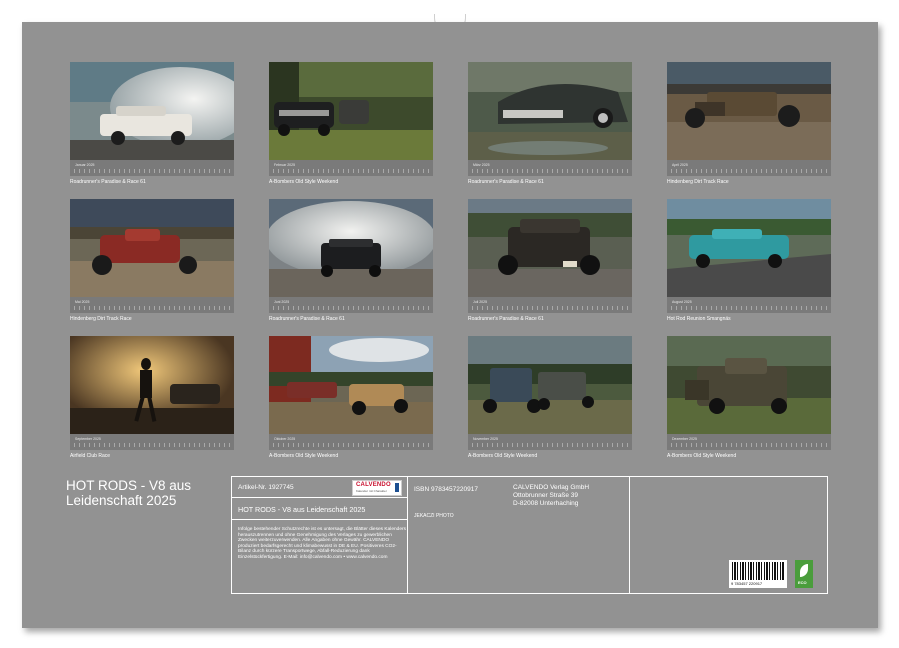 This screenshot has height=648, width=899. What do you see at coordinates (747, 583) in the screenshot?
I see `barcode-number: 9 783457 220917` at bounding box center [747, 583].